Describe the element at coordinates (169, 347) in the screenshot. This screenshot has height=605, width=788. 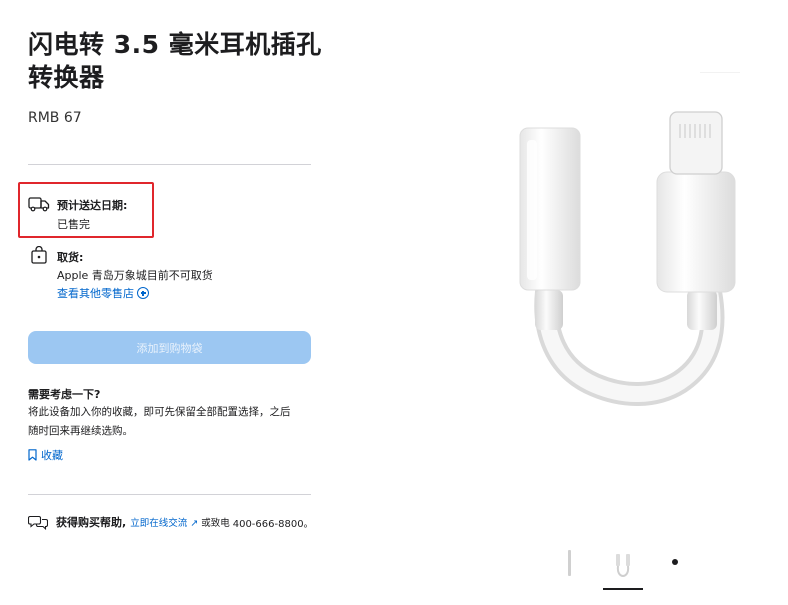
I see `add-to-bag-button: 添加到购物袋` at that location.